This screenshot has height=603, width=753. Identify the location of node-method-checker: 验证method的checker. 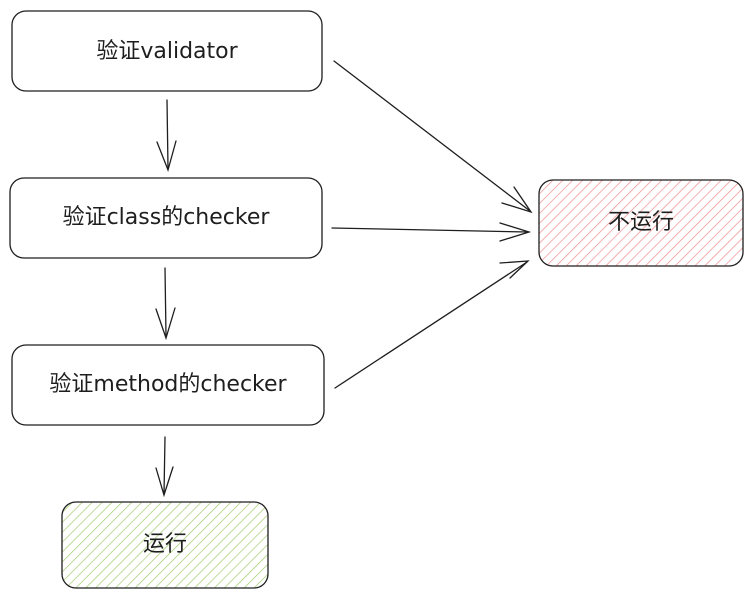
(168, 385).